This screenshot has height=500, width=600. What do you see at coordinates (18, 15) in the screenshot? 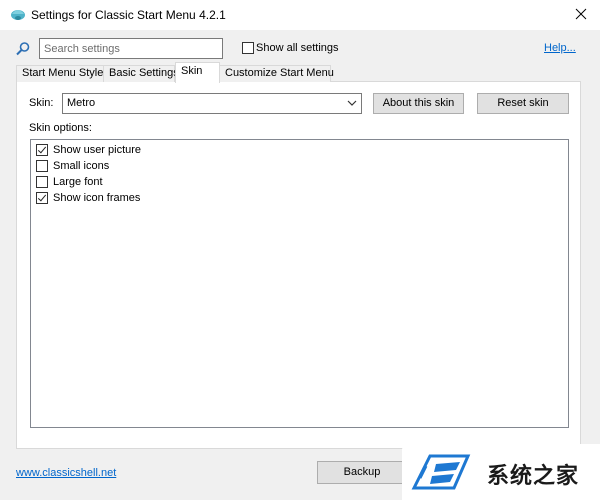
I see `shell-icon` at bounding box center [18, 15].